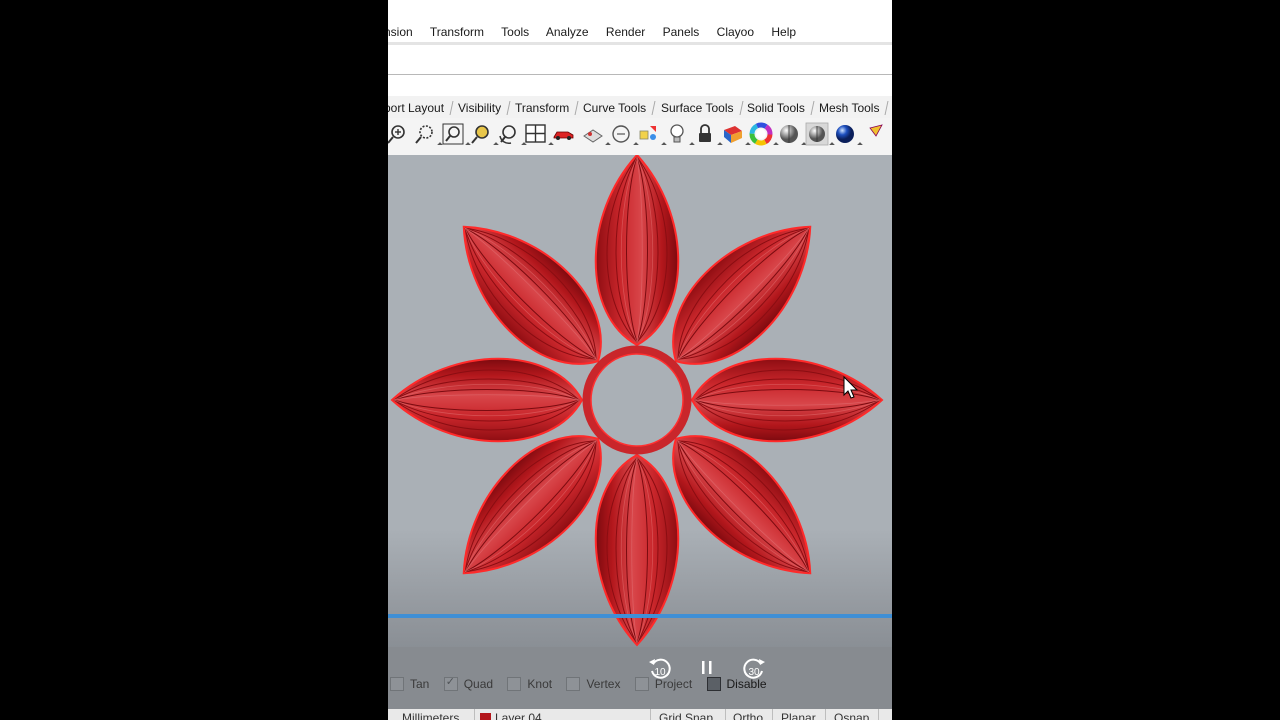 The width and height of the screenshot is (1280, 720). Describe the element at coordinates (777, 108) in the screenshot. I see `tab-solid-tools: Solid Tools` at that location.